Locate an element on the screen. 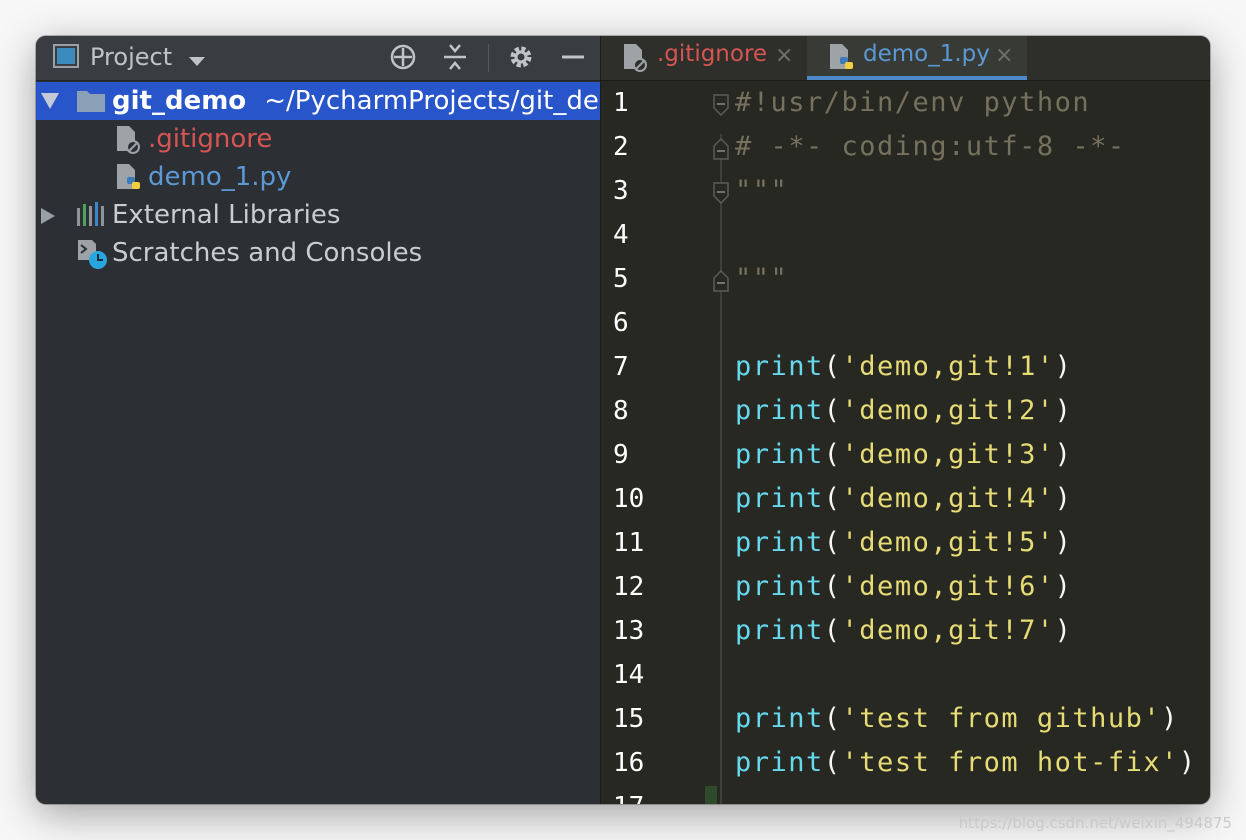 This screenshot has width=1246, height=840. code-line-13: print('demo,git!7') is located at coordinates (903, 630).